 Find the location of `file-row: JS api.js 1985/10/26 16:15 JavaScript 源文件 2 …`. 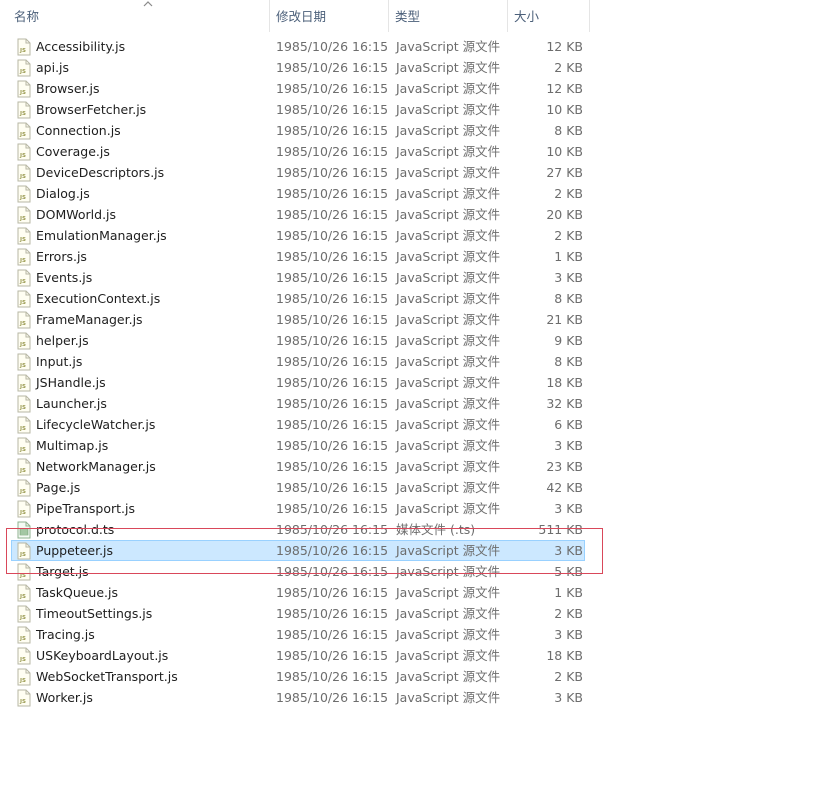

file-row: JS api.js 1985/10/26 16:15 JavaScript 源文件 2 … is located at coordinates (298, 67).